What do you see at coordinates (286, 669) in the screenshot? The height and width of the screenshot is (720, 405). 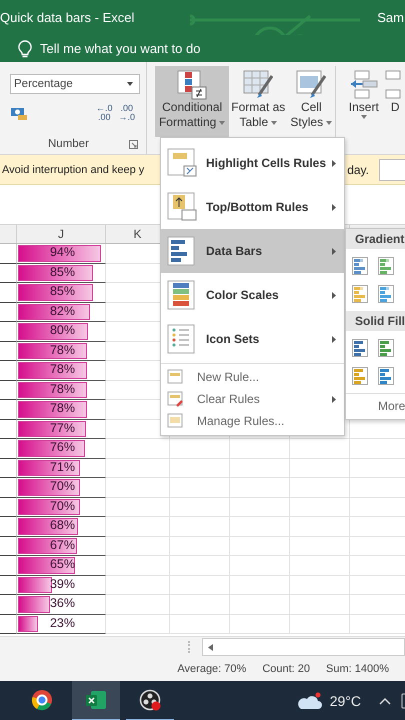 I see `status-text: Count: 20` at bounding box center [286, 669].